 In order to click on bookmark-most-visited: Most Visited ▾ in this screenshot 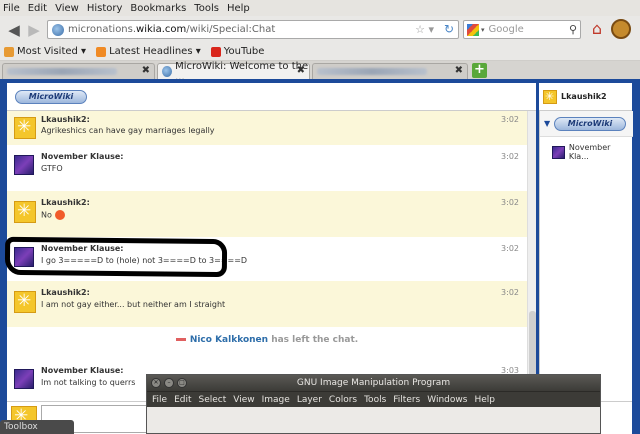, I will do `click(45, 51)`.